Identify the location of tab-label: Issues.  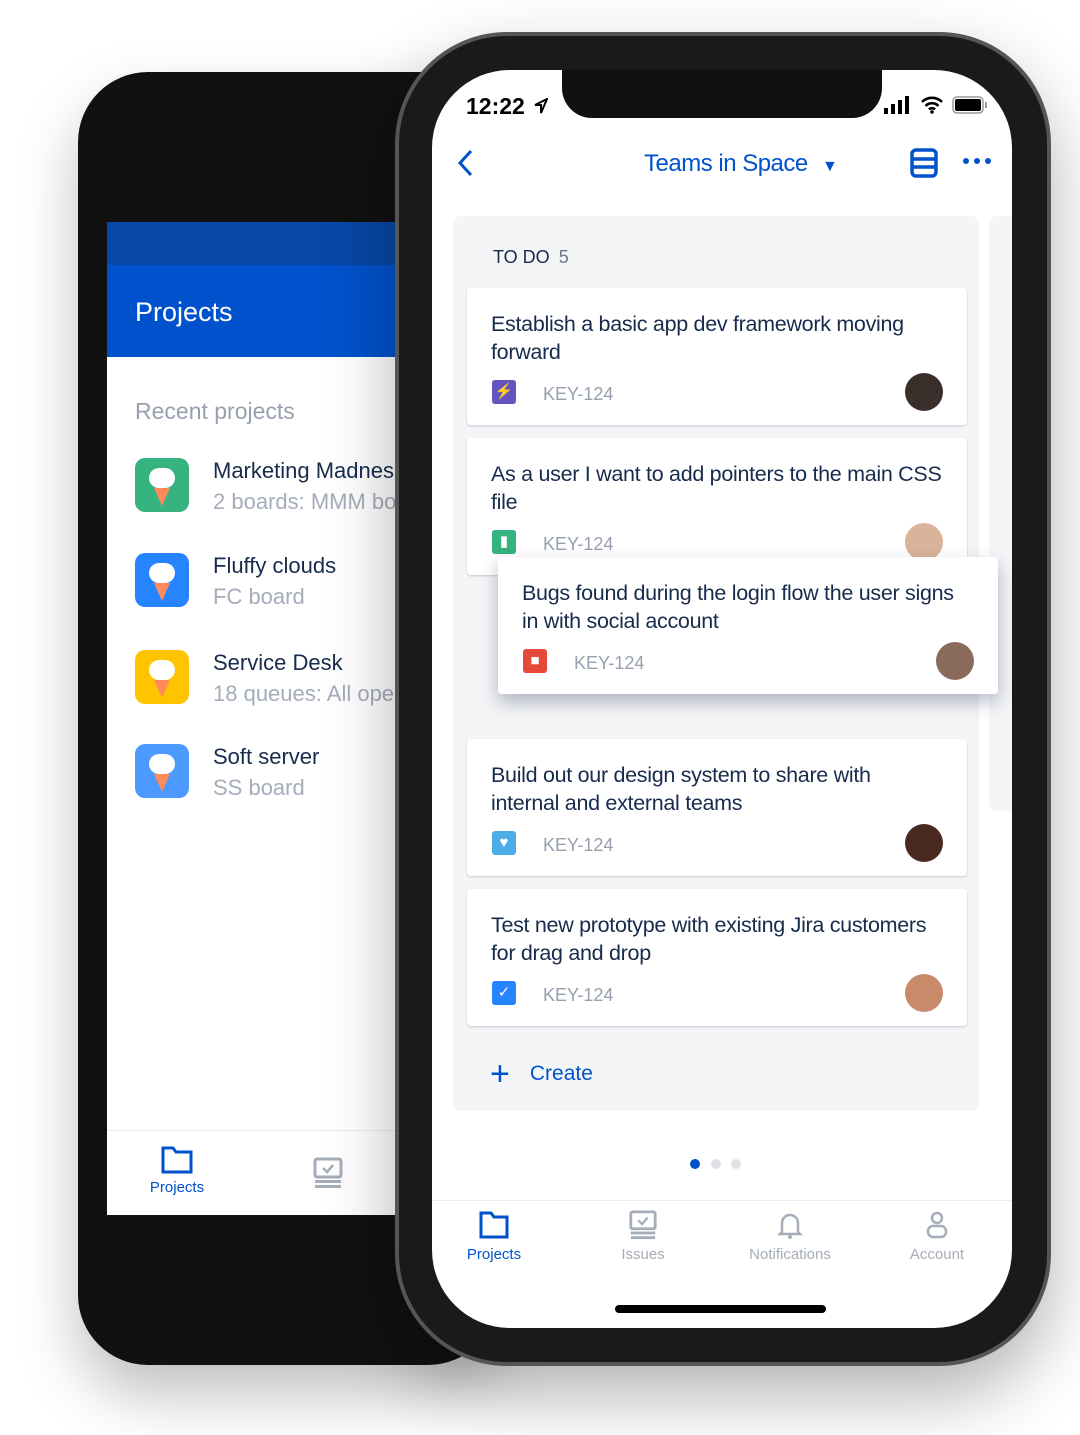
(643, 1254).